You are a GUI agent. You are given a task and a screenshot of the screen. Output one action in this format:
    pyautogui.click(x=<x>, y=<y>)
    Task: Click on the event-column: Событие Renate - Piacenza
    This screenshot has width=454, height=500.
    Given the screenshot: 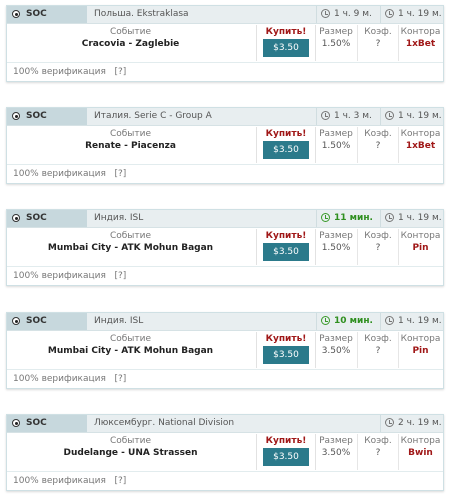 What is the action you would take?
    pyautogui.click(x=130, y=145)
    